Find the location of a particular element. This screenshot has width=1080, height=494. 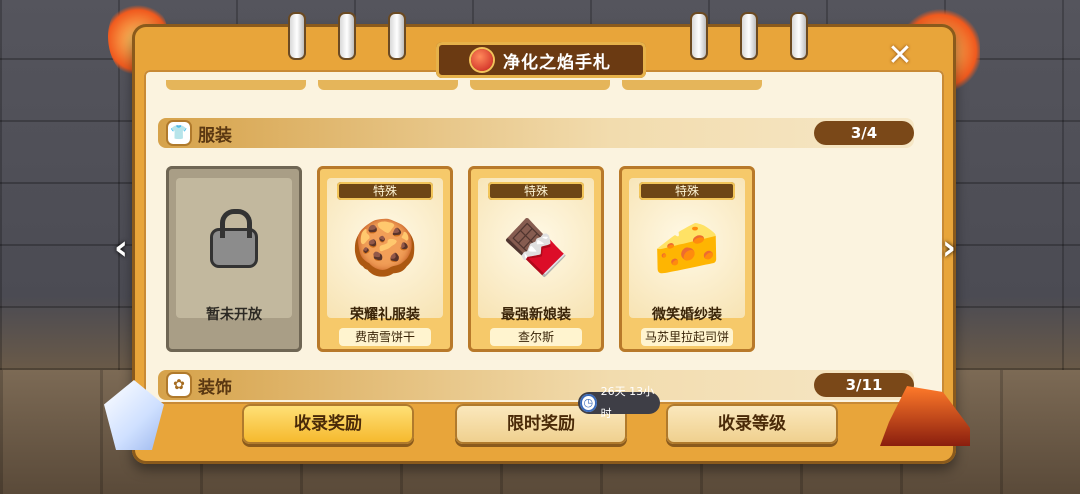

costume-card: 🍫 特殊 最强新娘装 查尔斯 is located at coordinates (536, 259).